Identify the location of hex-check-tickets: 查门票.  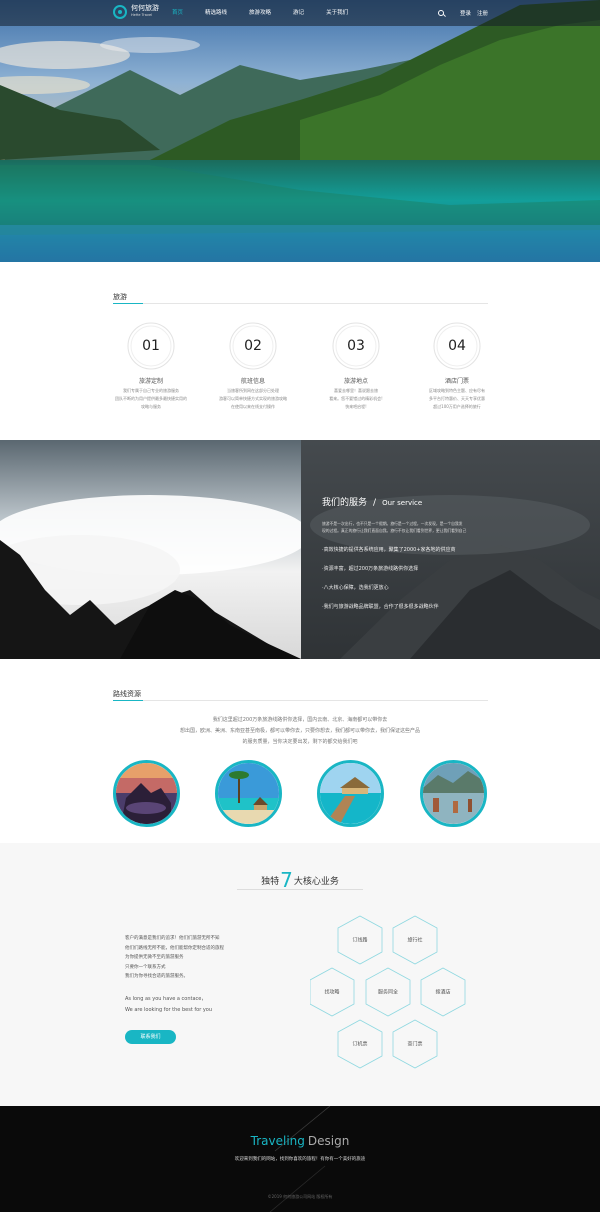
(415, 1044).